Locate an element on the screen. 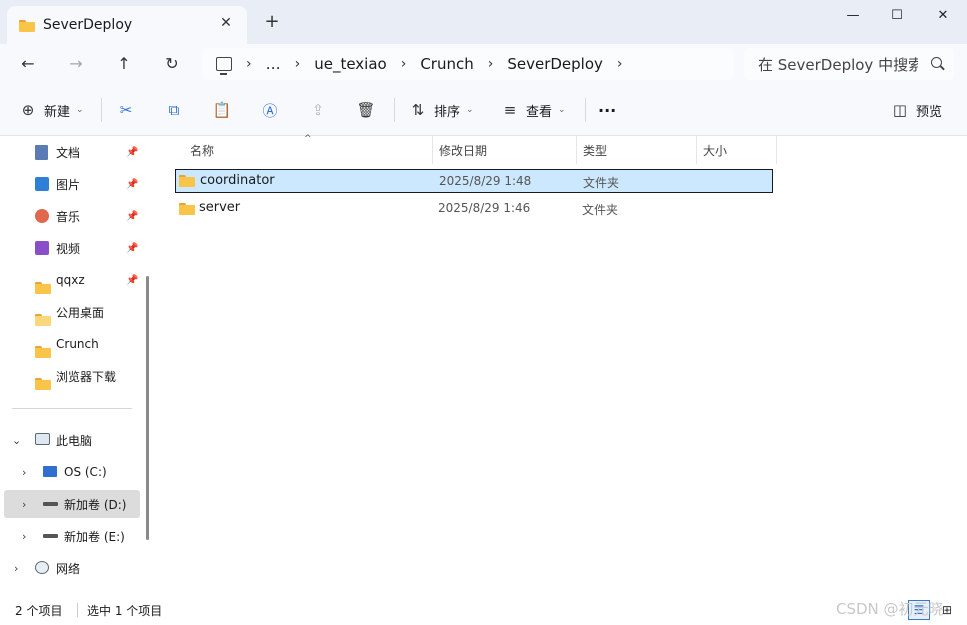 This screenshot has height=625, width=967. sidebar-item-label: 文档 is located at coordinates (68, 152).